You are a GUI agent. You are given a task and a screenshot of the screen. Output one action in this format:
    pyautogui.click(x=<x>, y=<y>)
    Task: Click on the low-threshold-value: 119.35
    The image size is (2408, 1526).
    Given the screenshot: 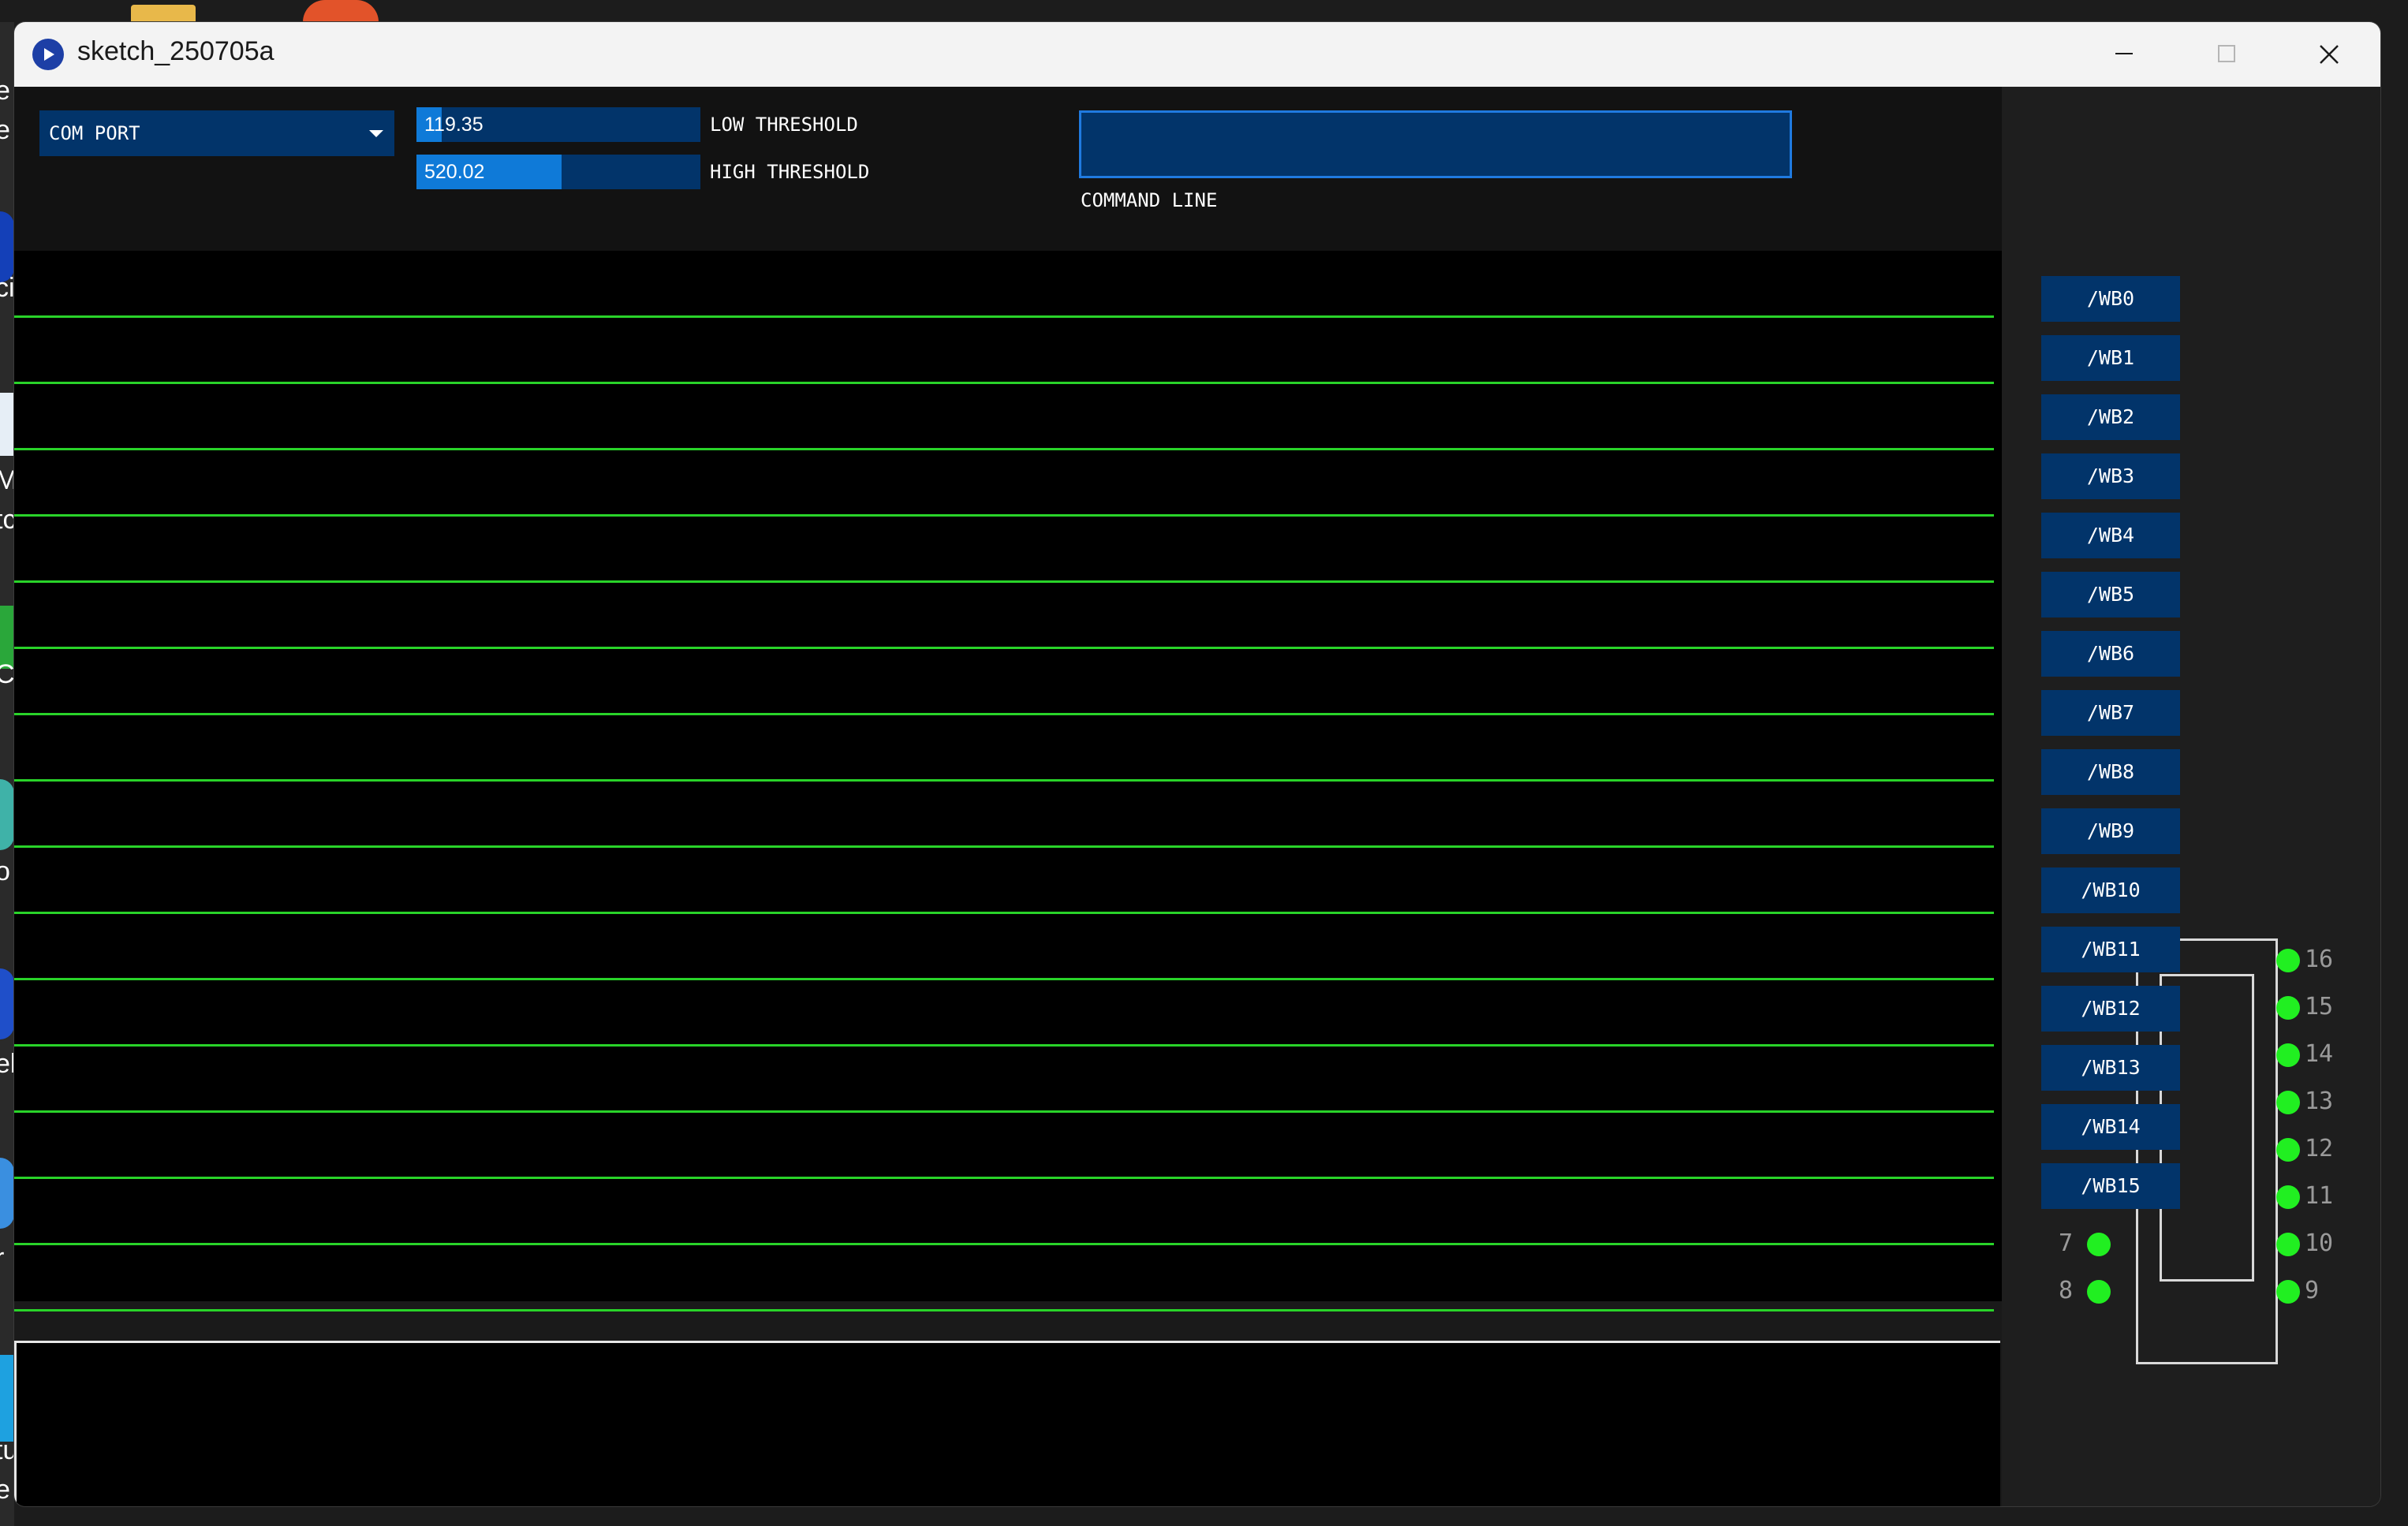 What is the action you would take?
    pyautogui.click(x=453, y=125)
    